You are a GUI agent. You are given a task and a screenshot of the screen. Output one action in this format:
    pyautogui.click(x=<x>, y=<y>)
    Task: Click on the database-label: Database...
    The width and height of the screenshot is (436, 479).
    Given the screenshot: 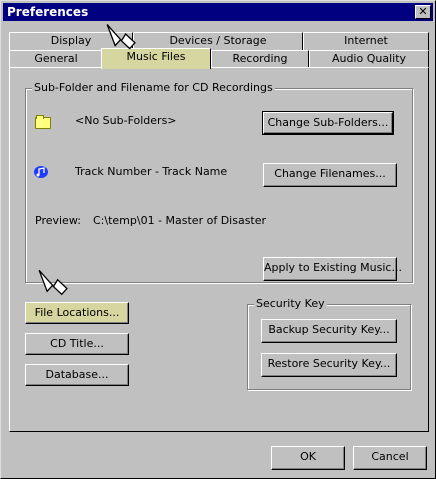 What is the action you would take?
    pyautogui.click(x=77, y=374)
    